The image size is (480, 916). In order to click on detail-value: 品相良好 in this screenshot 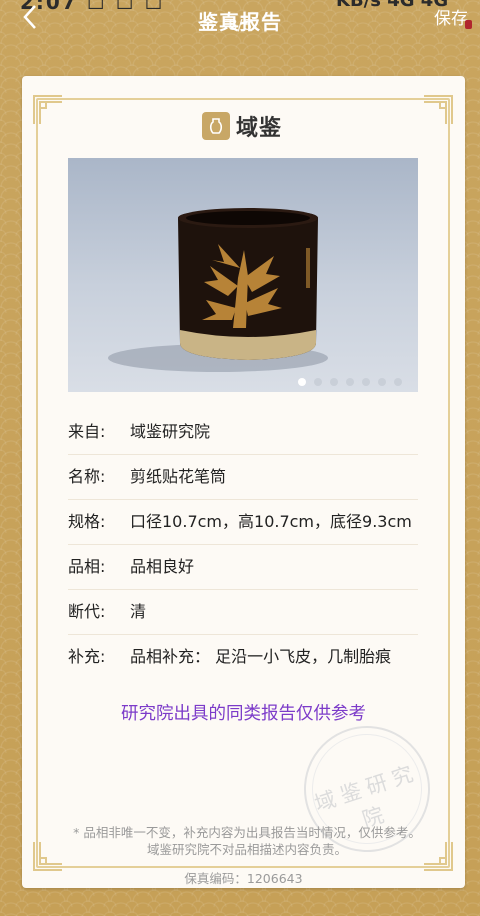, I will do `click(162, 566)`.